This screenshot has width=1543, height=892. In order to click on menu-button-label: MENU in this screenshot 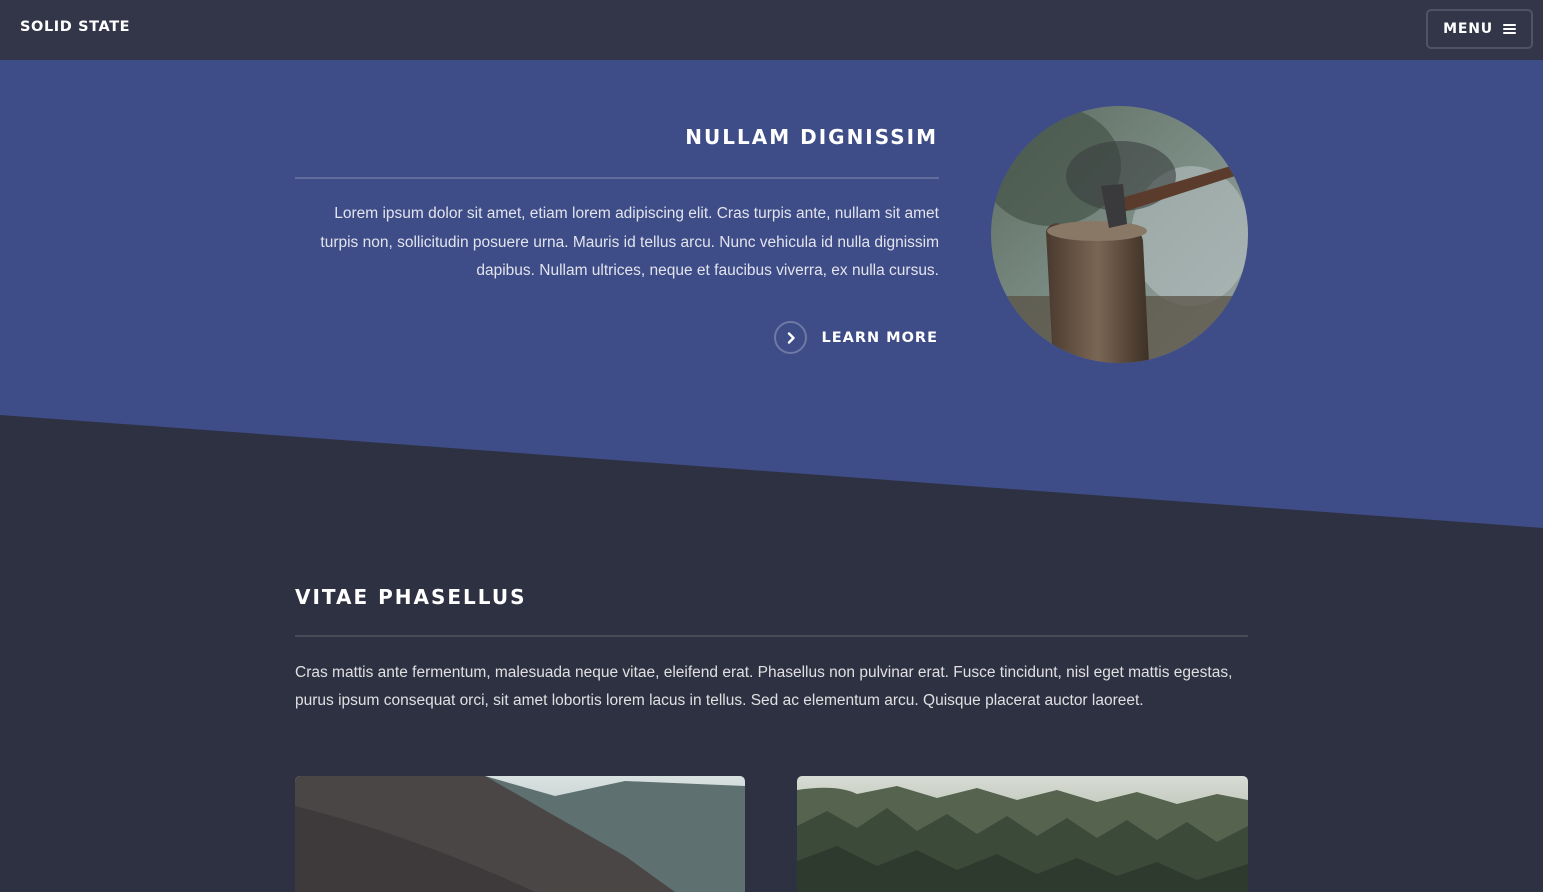, I will do `click(1468, 29)`.